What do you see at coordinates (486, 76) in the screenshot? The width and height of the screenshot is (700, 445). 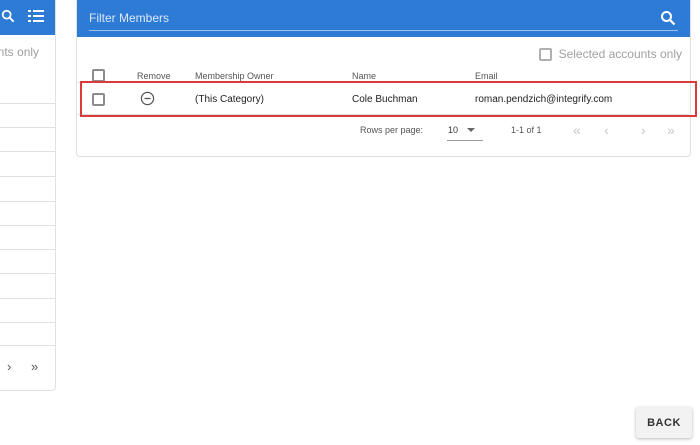 I see `column-header-email: Email` at bounding box center [486, 76].